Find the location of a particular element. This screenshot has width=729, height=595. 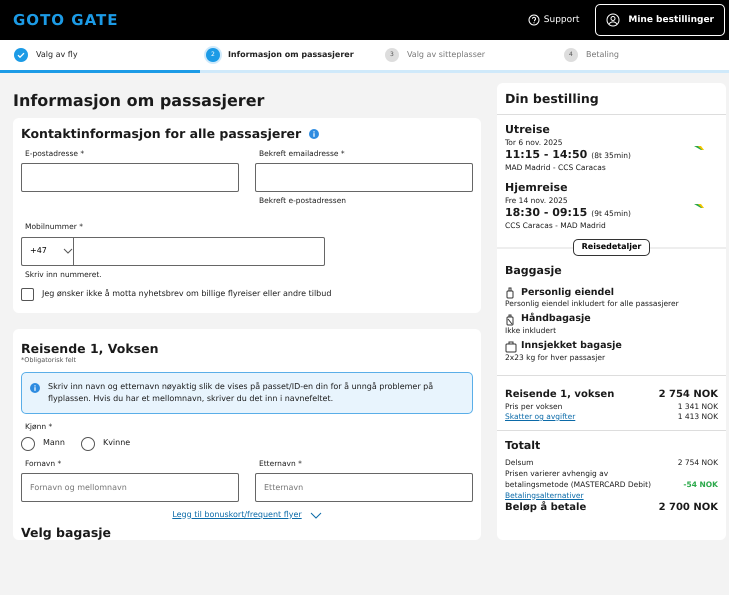

email-field is located at coordinates (130, 177).